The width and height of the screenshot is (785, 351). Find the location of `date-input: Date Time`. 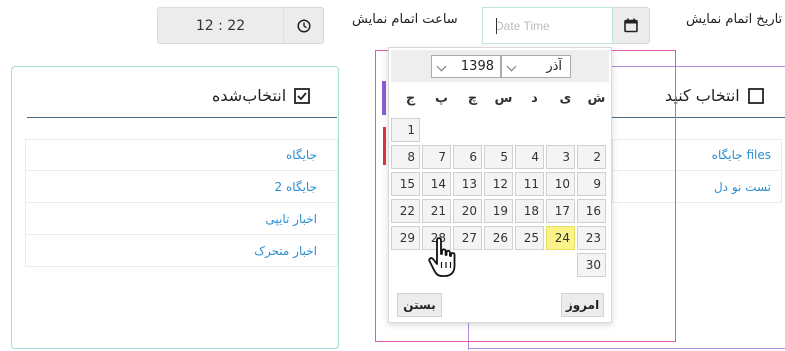

date-input: Date Time is located at coordinates (547, 25).